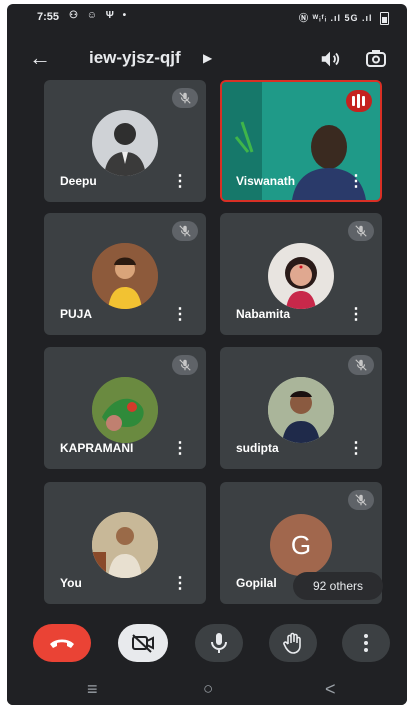 Image resolution: width=414 pixels, height=709 pixels. I want to click on status-time: 7:55, so click(48, 17).